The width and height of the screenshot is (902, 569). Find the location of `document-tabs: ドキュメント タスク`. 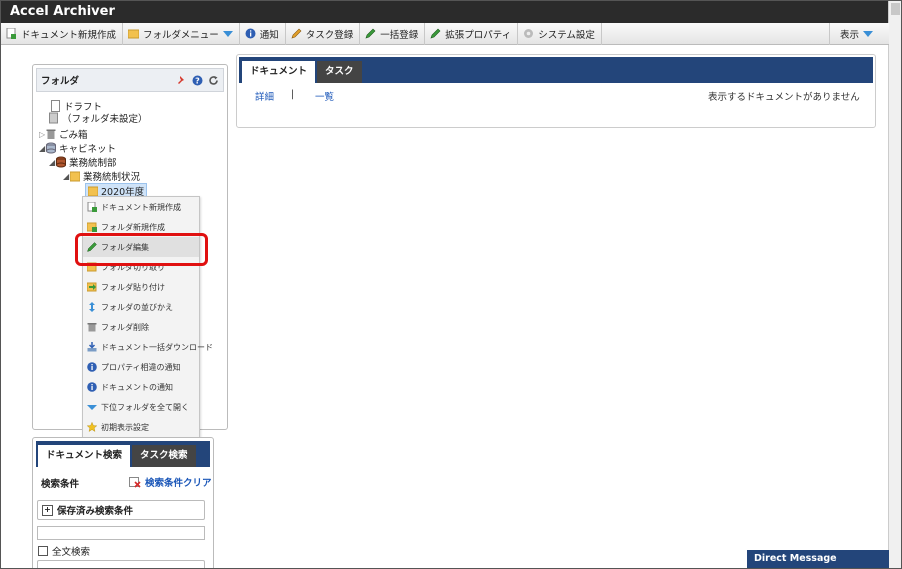

document-tabs: ドキュメント タスク is located at coordinates (556, 70).